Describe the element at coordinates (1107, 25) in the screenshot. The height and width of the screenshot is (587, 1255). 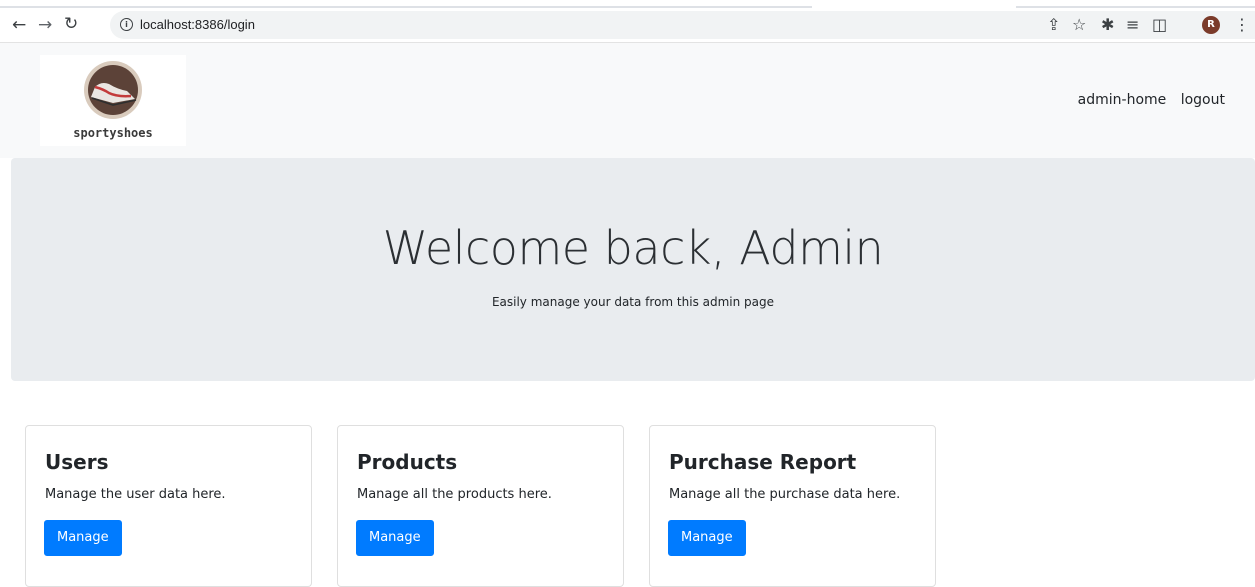
I see `extensions-puzzle-icon: ✱` at that location.